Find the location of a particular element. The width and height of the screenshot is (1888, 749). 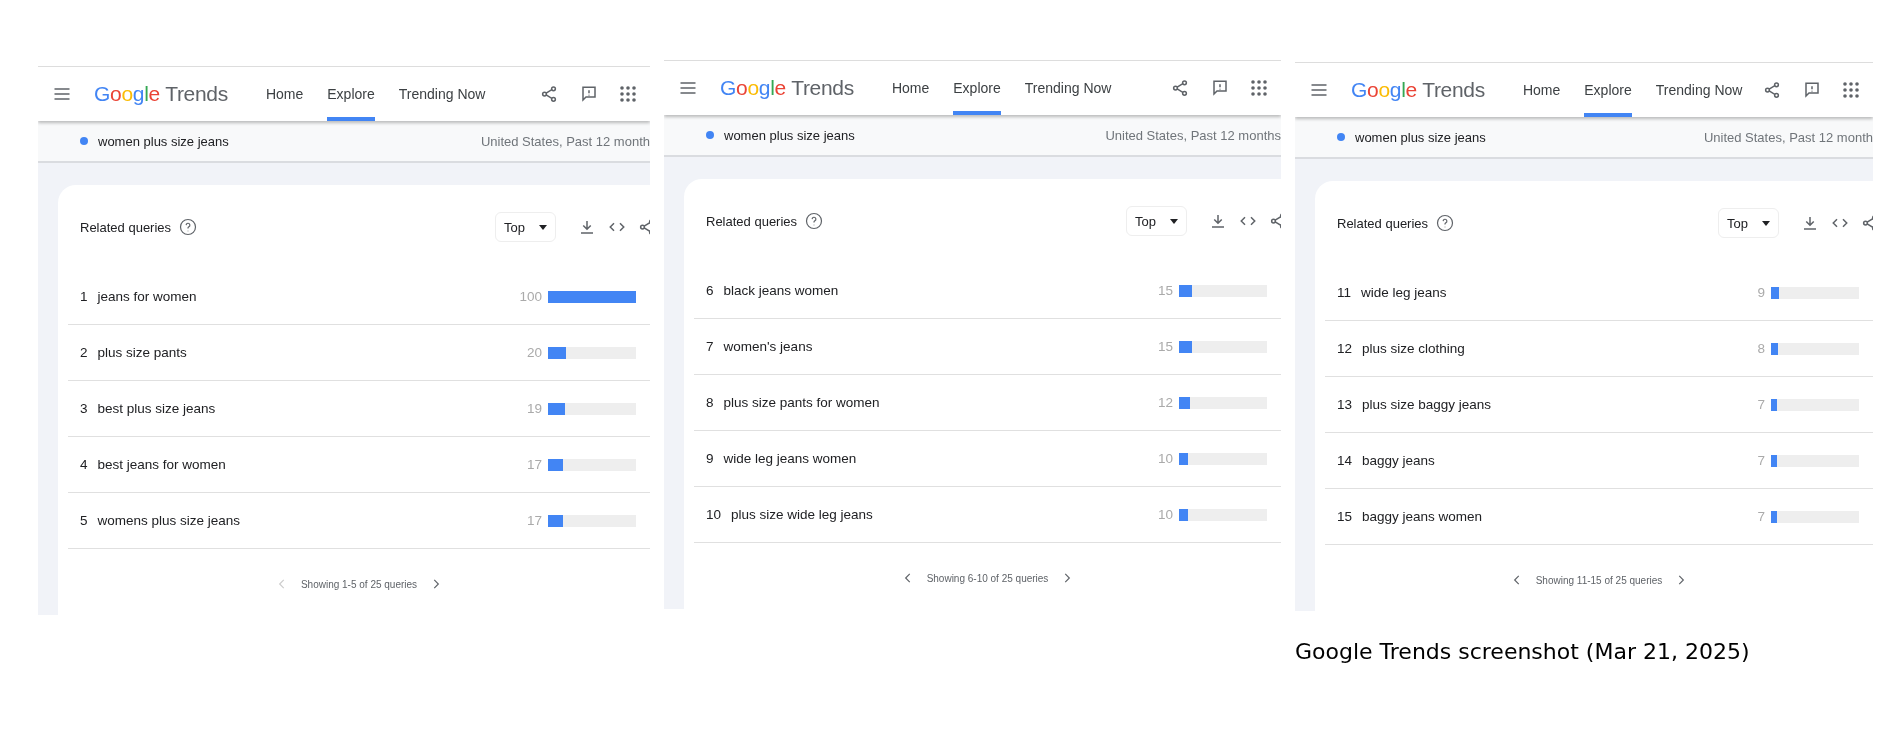

rank-number: 2 is located at coordinates (84, 352).